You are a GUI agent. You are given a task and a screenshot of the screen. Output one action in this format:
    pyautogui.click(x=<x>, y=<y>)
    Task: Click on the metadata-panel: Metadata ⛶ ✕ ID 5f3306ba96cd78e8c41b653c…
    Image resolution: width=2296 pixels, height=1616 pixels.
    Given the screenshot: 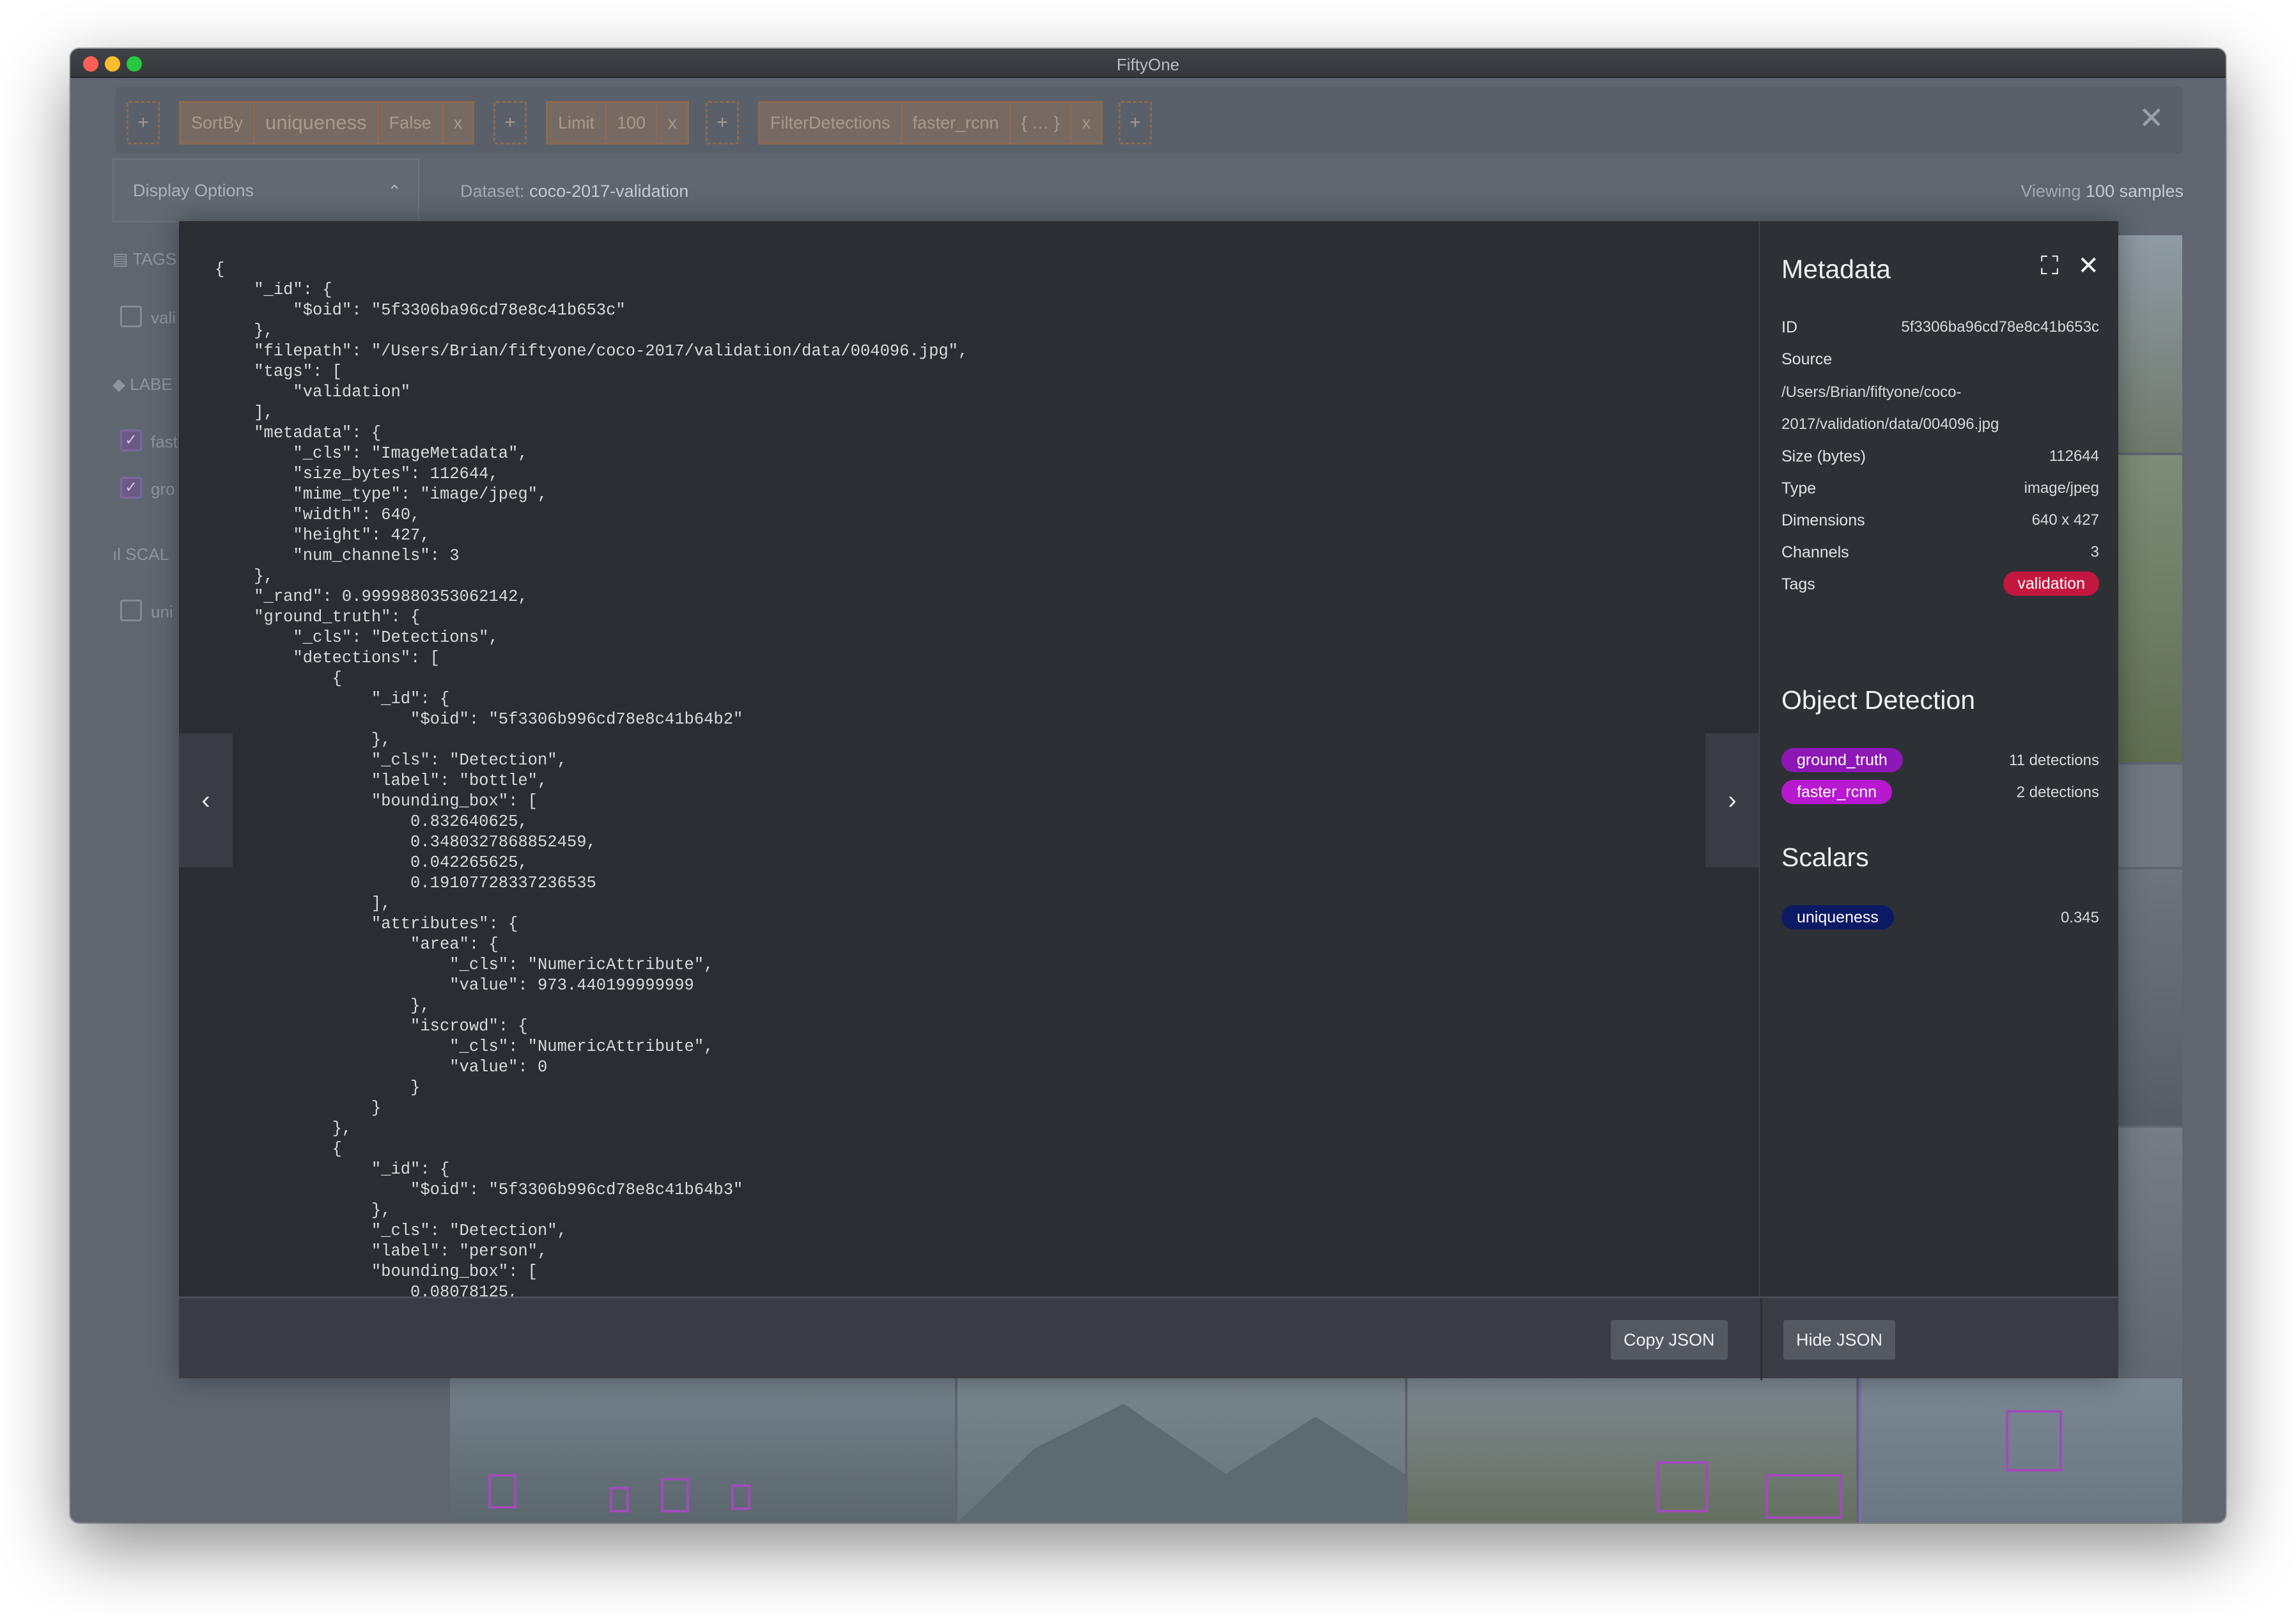 What is the action you would take?
    pyautogui.click(x=1940, y=758)
    